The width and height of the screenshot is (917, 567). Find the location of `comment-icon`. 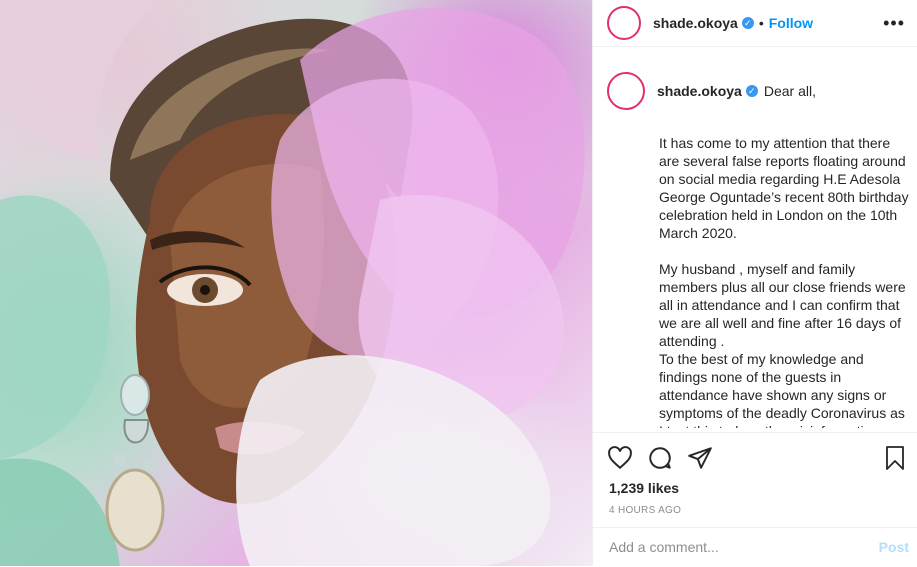

comment-icon is located at coordinates (660, 460).